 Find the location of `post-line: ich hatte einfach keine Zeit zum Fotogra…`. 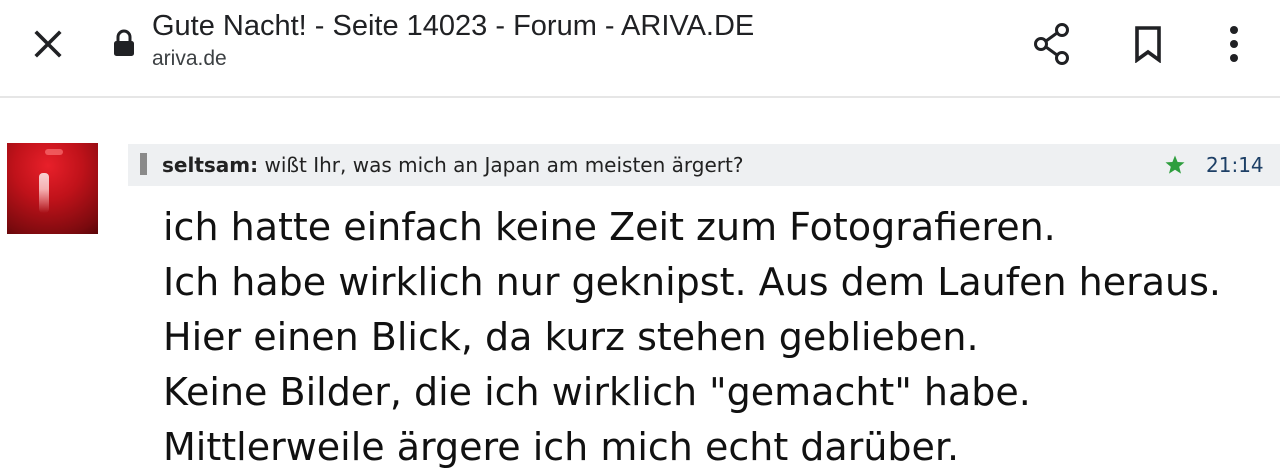

post-line: ich hatte einfach keine Zeit zum Fotogra… is located at coordinates (609, 227).